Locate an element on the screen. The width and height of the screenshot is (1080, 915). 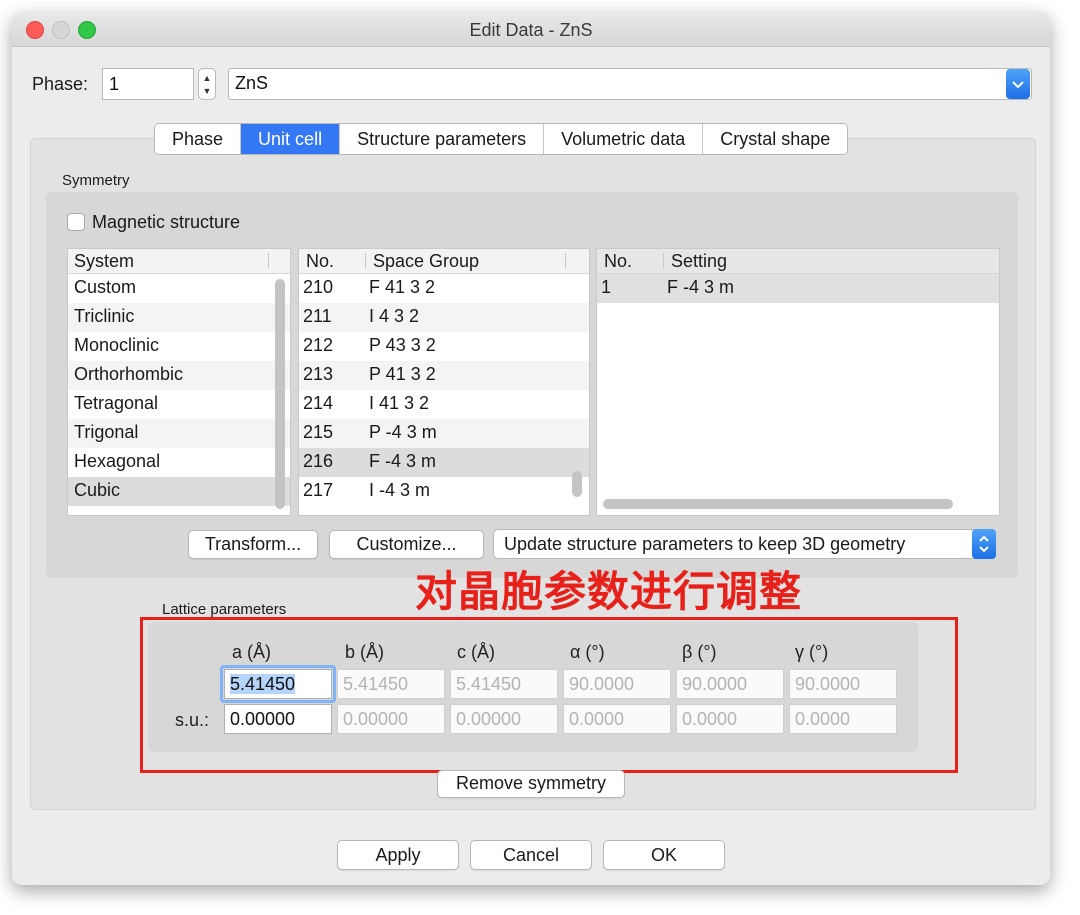
table-row: 214 I 41 3 2 is located at coordinates (444, 404).